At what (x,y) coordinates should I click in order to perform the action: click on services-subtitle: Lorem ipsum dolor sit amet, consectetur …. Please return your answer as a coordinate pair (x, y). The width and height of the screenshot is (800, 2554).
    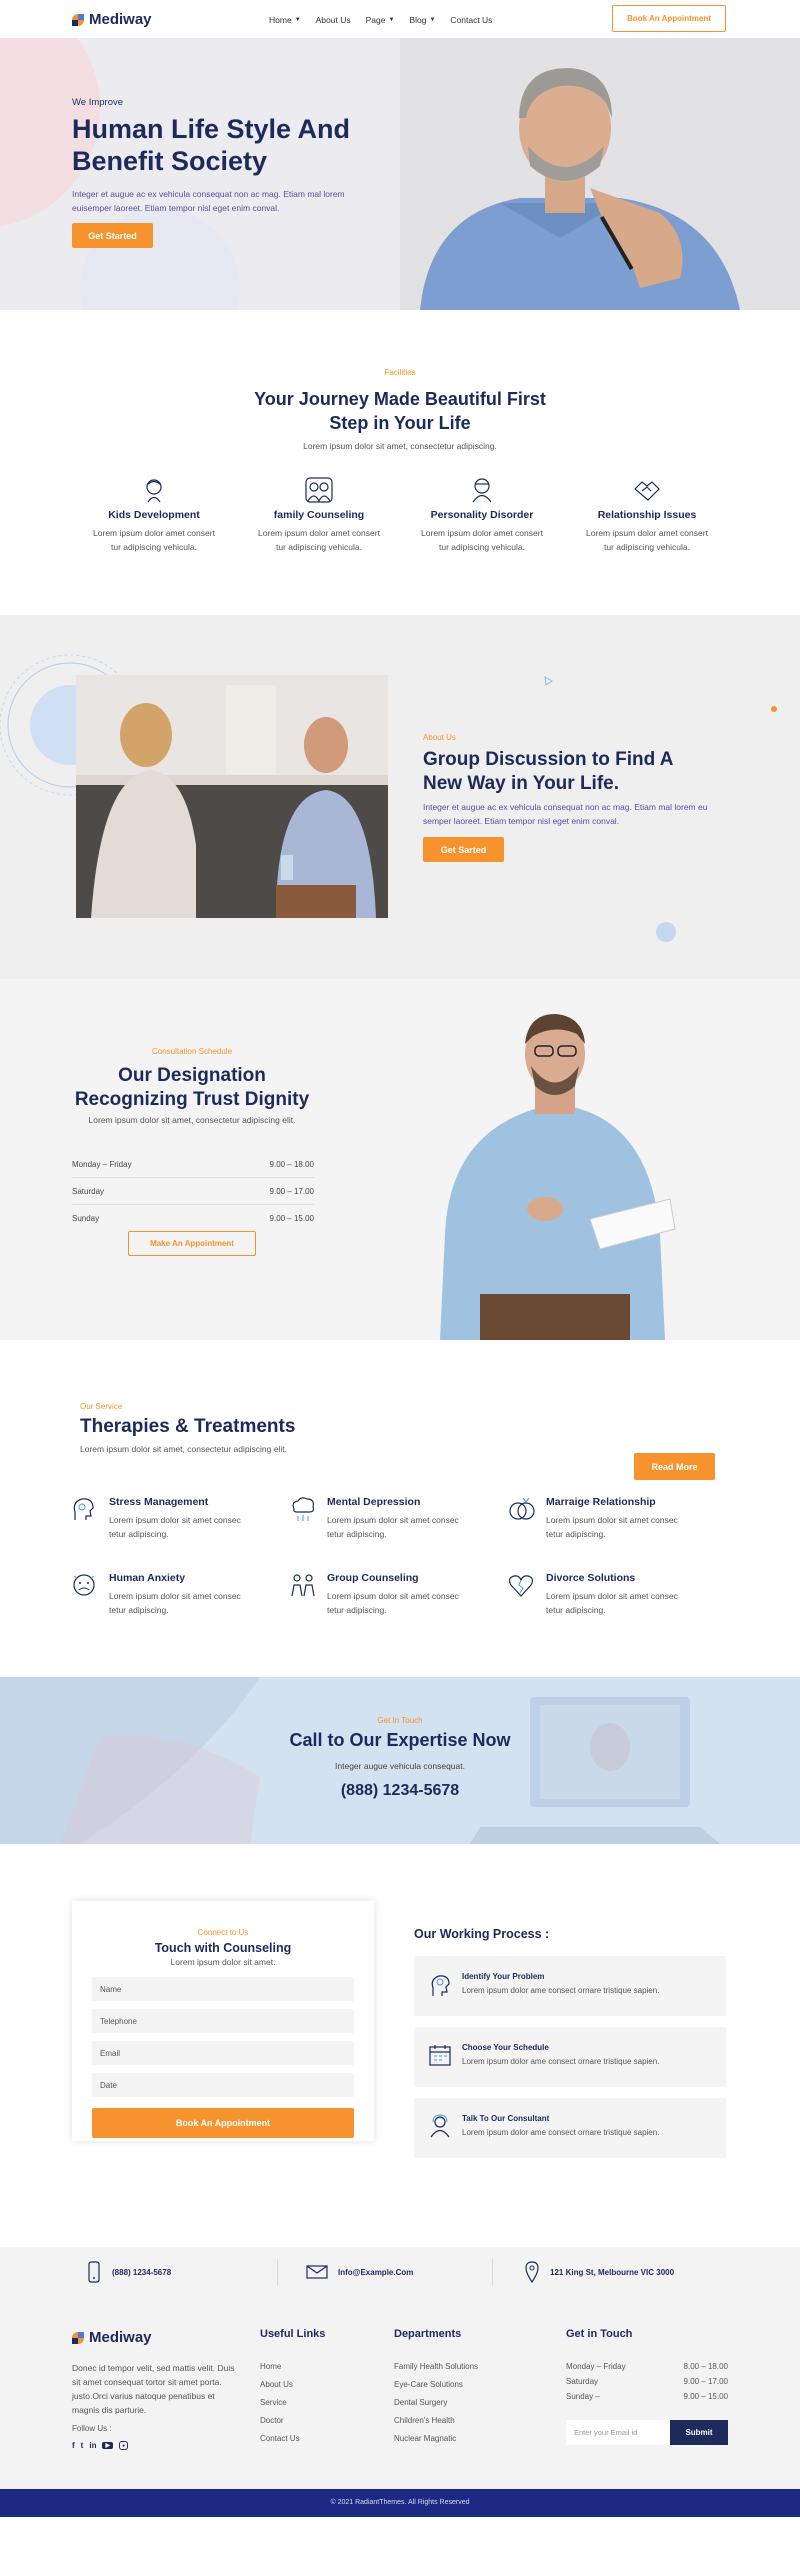
    Looking at the image, I should click on (183, 1449).